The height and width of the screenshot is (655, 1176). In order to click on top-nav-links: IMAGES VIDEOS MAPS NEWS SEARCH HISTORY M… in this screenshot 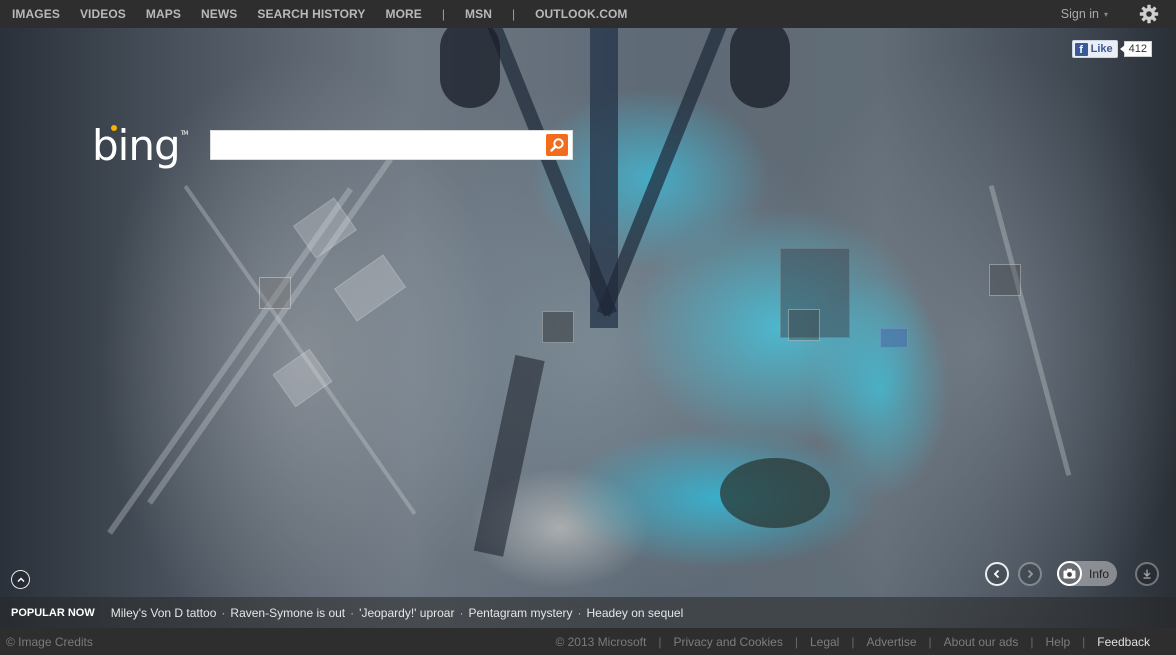, I will do `click(330, 14)`.